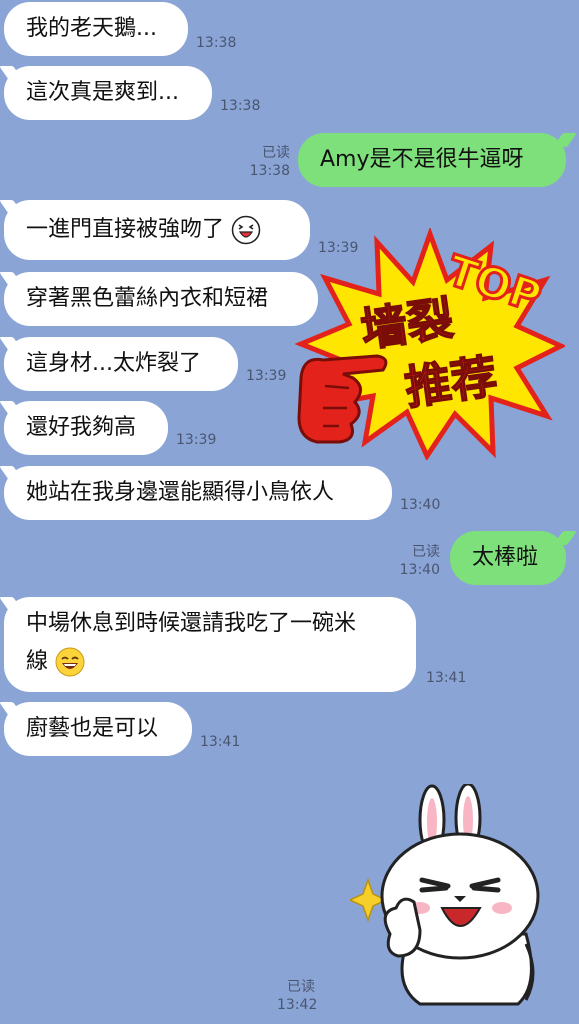  I want to click on message-text: 一進門直接被強吻了, so click(125, 229).